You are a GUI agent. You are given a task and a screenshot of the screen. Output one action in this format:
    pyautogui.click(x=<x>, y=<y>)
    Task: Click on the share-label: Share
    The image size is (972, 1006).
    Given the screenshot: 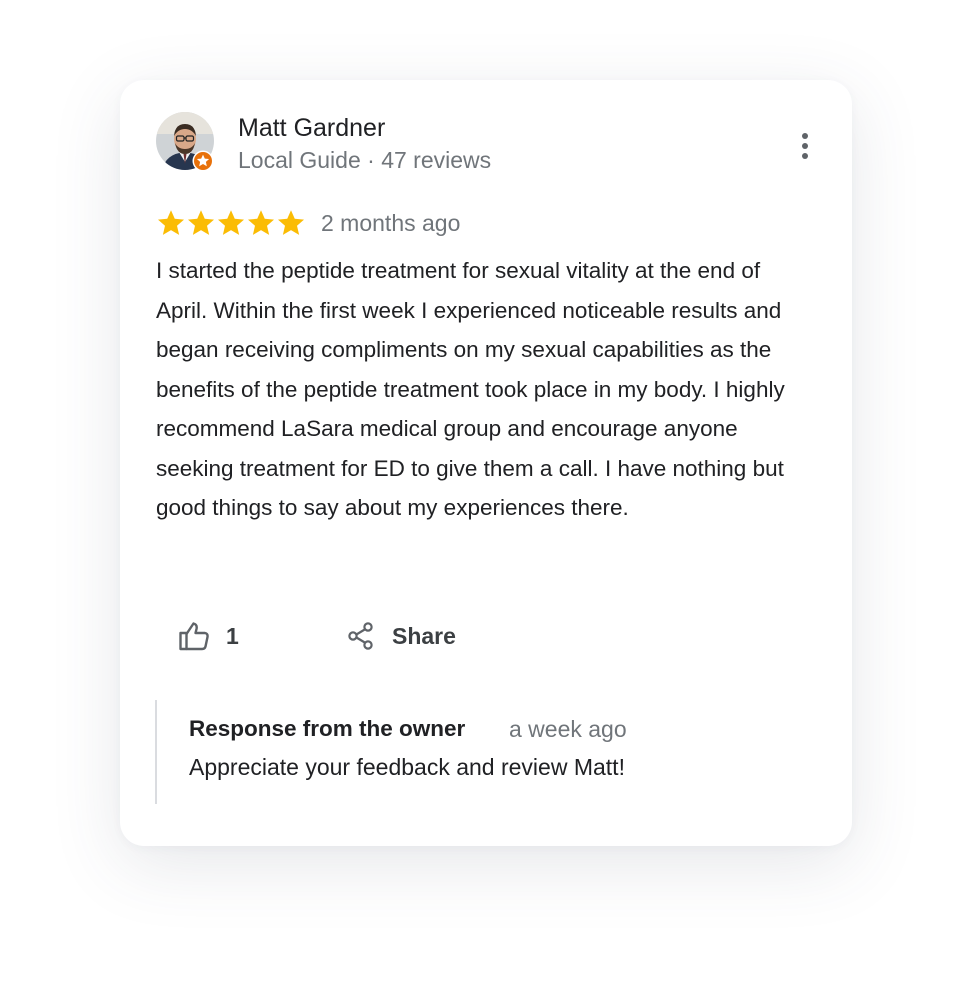 What is the action you would take?
    pyautogui.click(x=424, y=635)
    